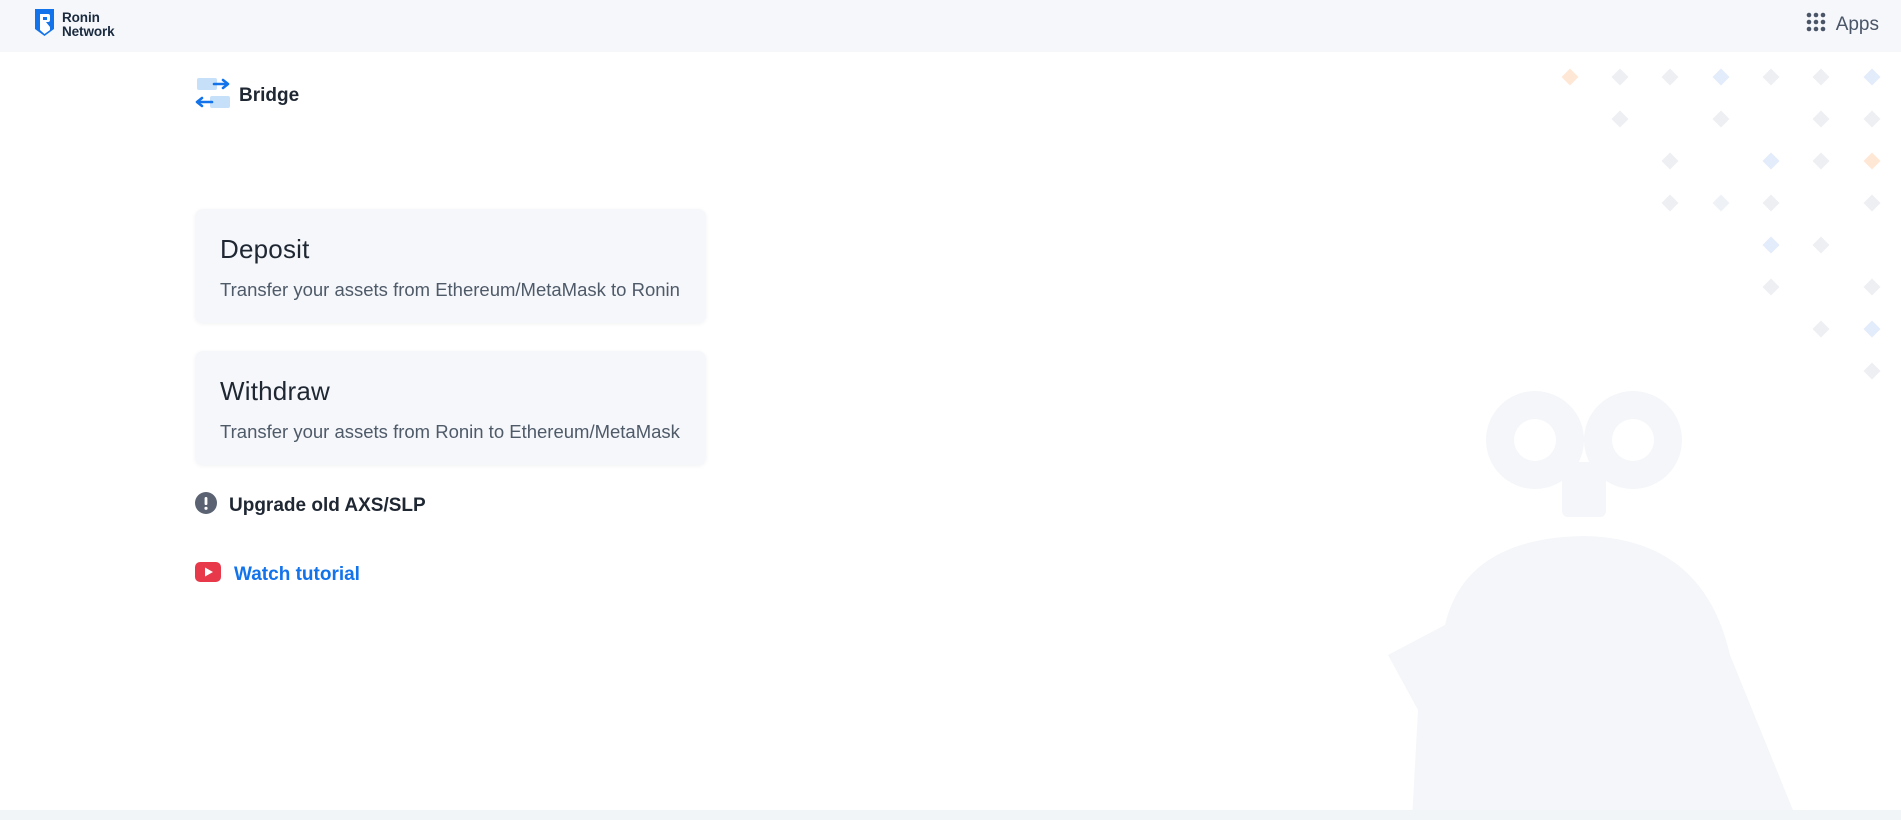  What do you see at coordinates (208, 574) in the screenshot?
I see `youtube-play-icon` at bounding box center [208, 574].